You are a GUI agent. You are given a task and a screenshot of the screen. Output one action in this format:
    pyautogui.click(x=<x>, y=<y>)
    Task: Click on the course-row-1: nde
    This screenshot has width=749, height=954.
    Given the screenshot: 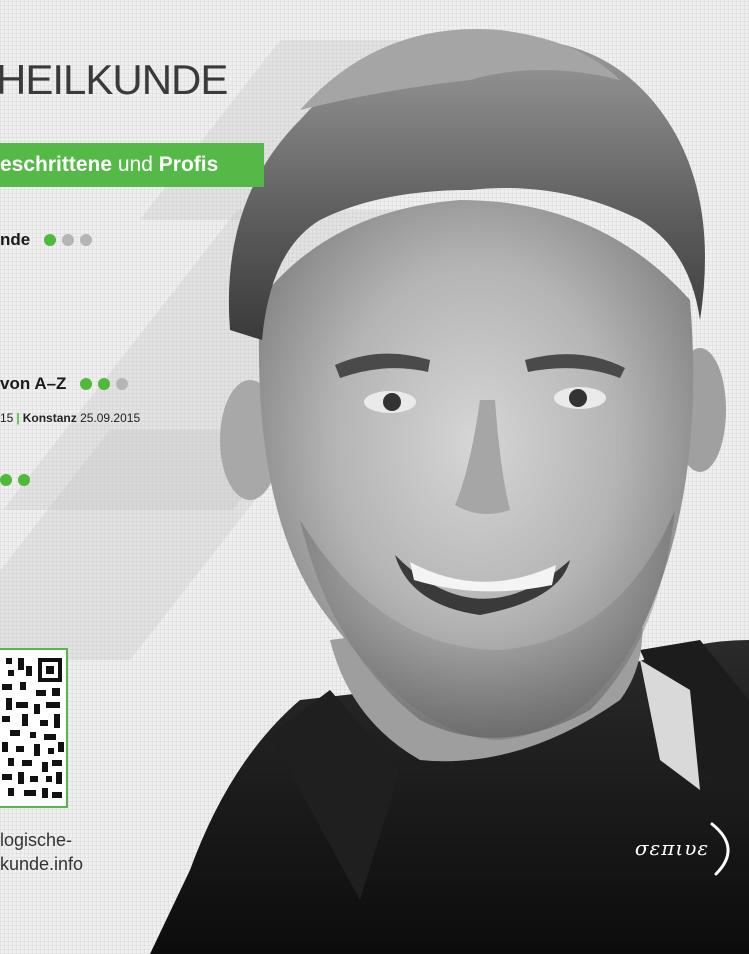 What is the action you would take?
    pyautogui.click(x=46, y=240)
    